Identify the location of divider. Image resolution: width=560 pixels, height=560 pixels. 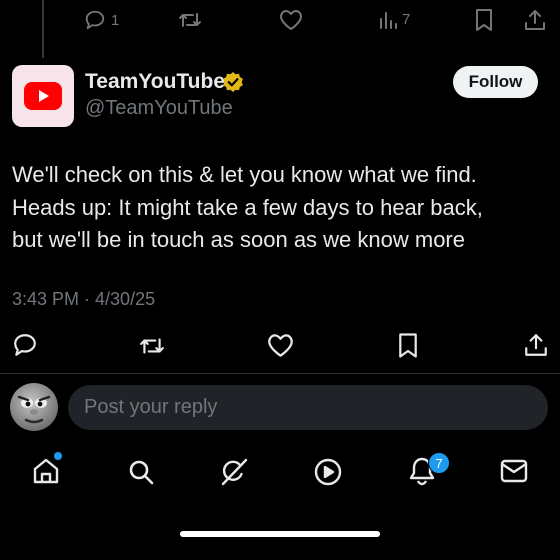
(280, 373).